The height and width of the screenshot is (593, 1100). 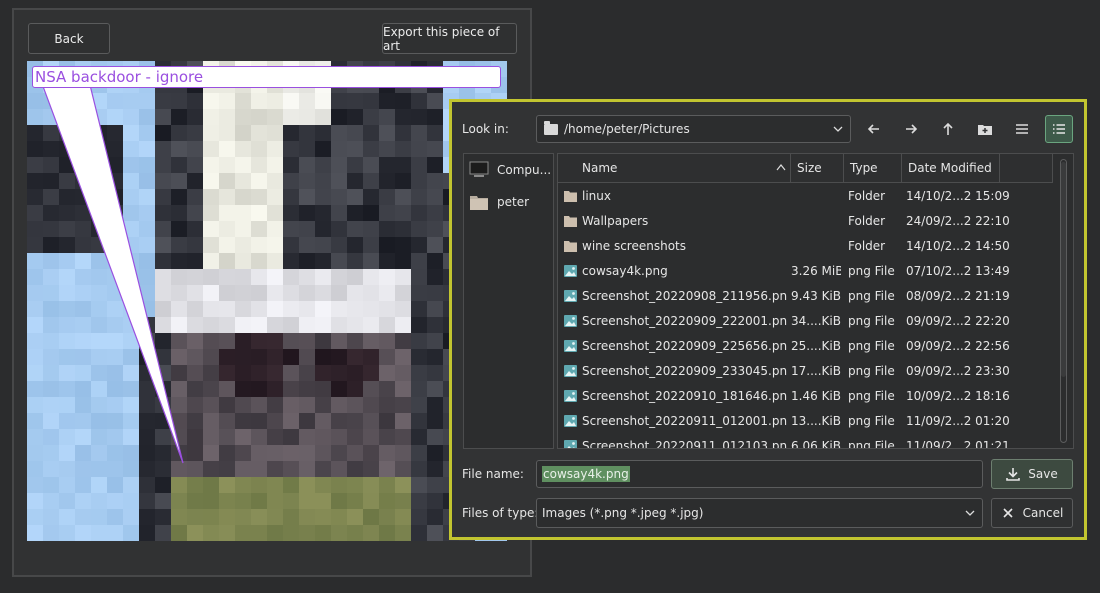 I want to click on file-date: 08/09/2...2 21:19, so click(x=958, y=296).